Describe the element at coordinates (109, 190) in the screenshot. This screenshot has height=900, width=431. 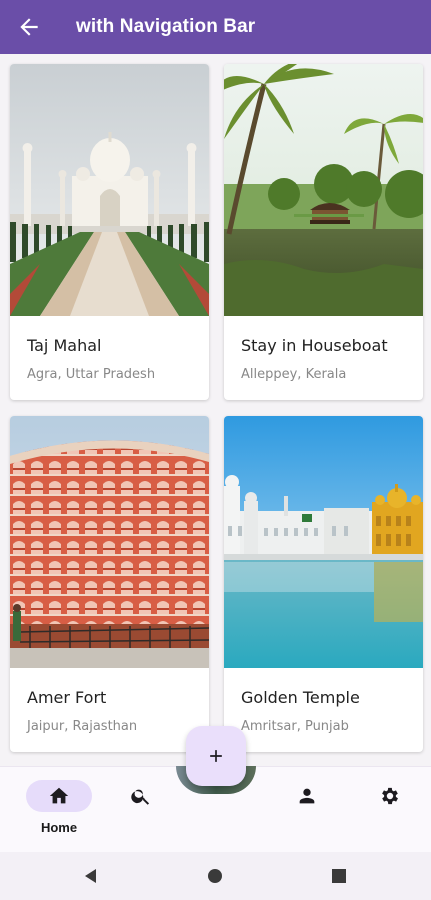
I see `taj-mahal-image` at that location.